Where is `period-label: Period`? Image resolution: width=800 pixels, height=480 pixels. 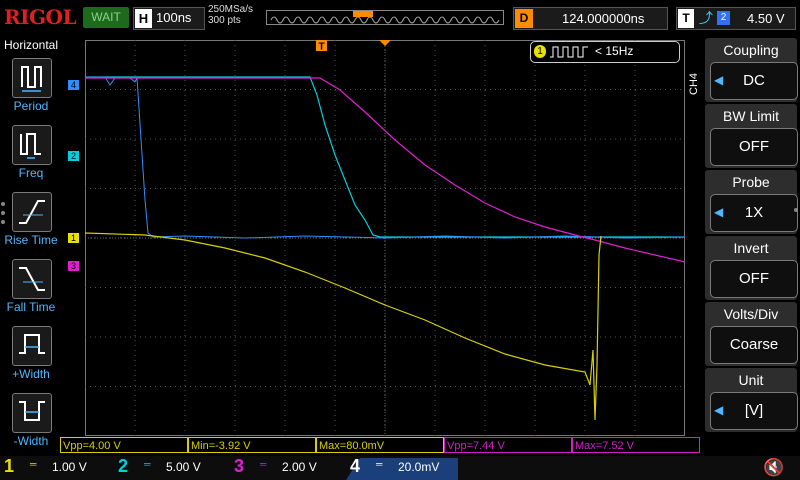 period-label: Period is located at coordinates (31, 106).